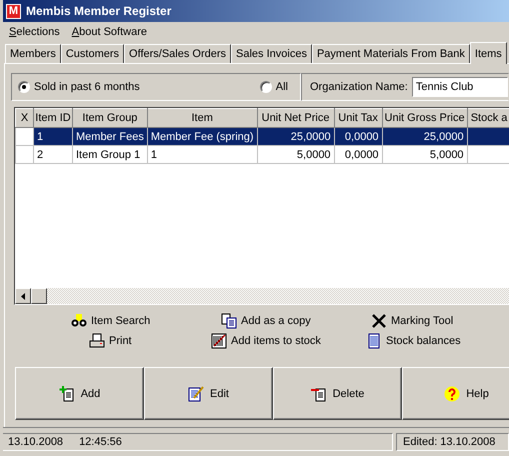  What do you see at coordinates (391, 53) in the screenshot?
I see `tab: Payment Materials From Bank` at bounding box center [391, 53].